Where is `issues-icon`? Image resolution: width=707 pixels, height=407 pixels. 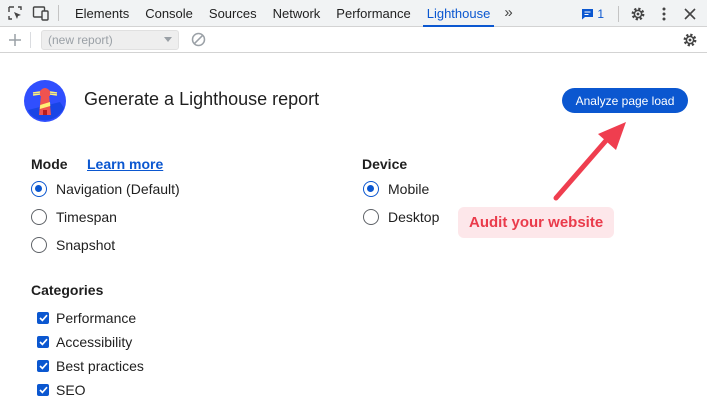 issues-icon is located at coordinates (588, 13).